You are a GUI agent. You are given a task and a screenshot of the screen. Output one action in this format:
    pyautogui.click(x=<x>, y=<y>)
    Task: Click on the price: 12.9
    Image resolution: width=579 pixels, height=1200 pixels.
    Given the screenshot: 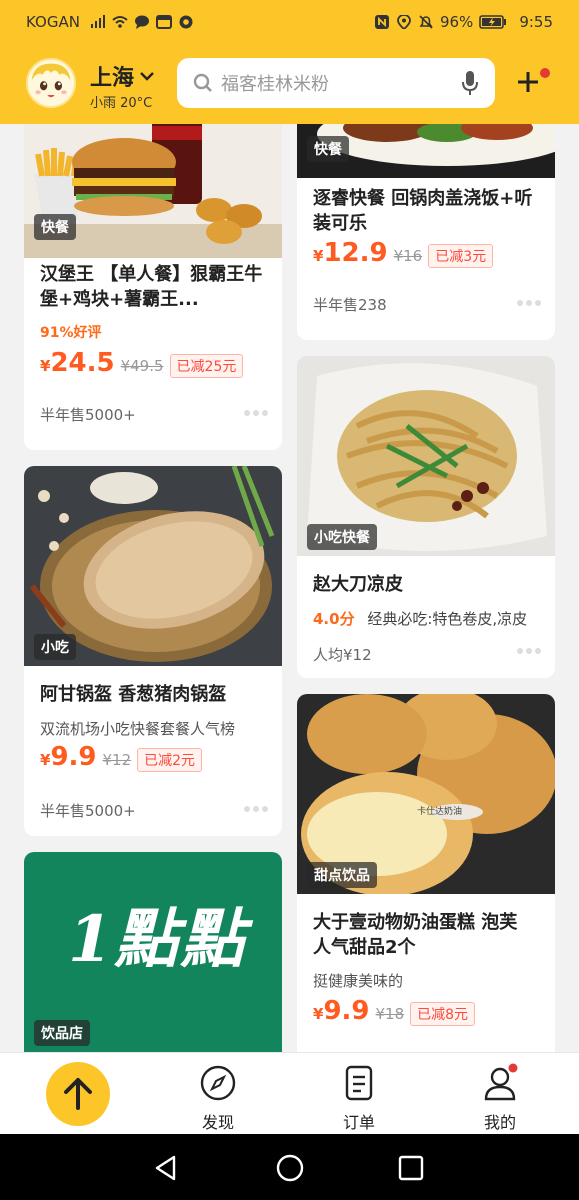 What is the action you would take?
    pyautogui.click(x=355, y=253)
    